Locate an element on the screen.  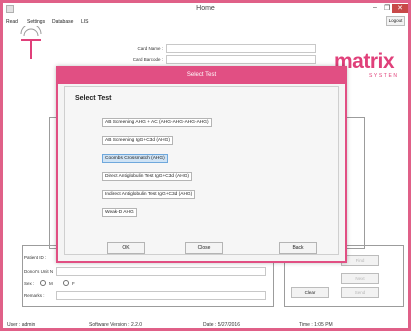
dialog-title: Select Test is located at coordinates (201, 75).